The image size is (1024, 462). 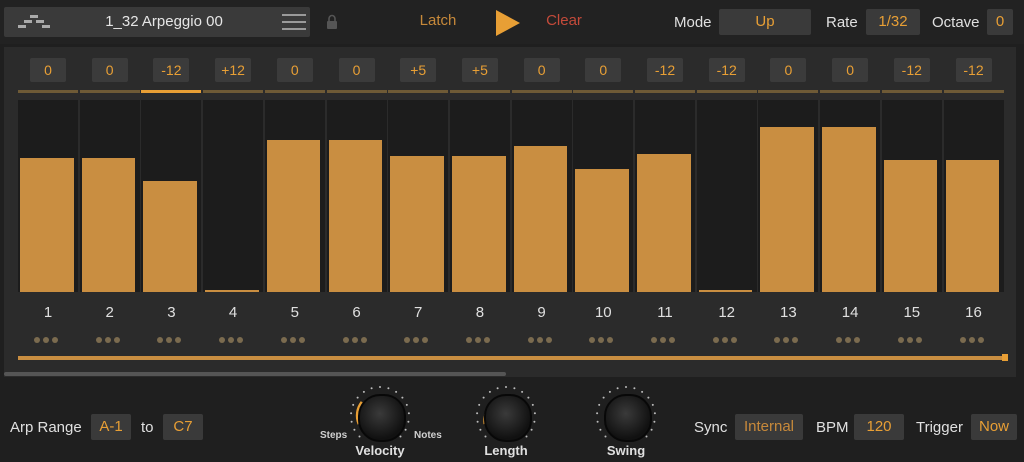 I want to click on octave-label: Octave, so click(x=956, y=22).